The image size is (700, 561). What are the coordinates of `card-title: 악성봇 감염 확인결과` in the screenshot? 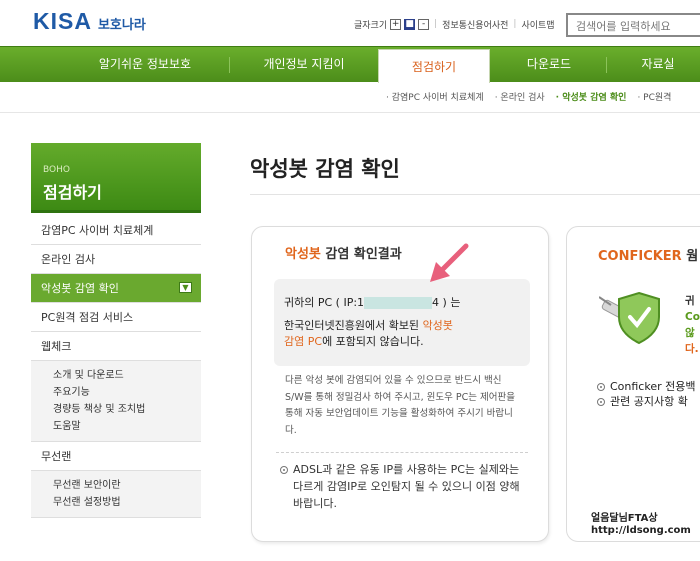 It's located at (343, 252).